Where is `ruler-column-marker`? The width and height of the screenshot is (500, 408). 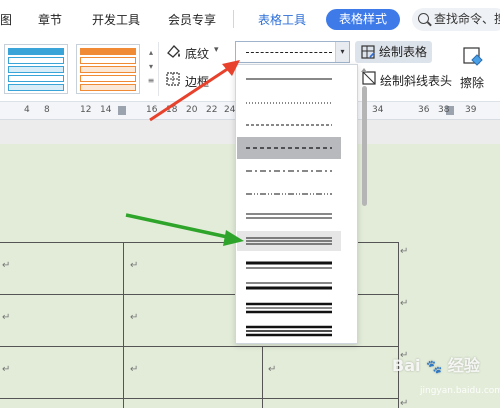 ruler-column-marker is located at coordinates (122, 110).